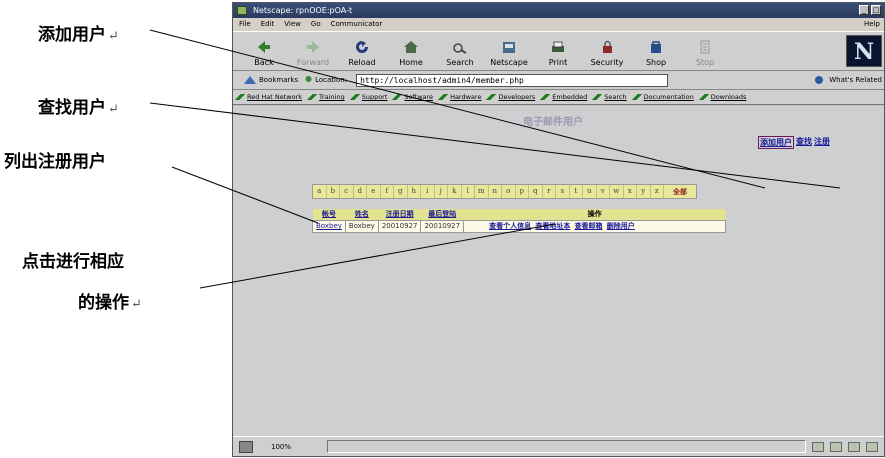 The width and height of the screenshot is (885, 458). Describe the element at coordinates (656, 62) in the screenshot. I see `shop-label: Shop` at that location.